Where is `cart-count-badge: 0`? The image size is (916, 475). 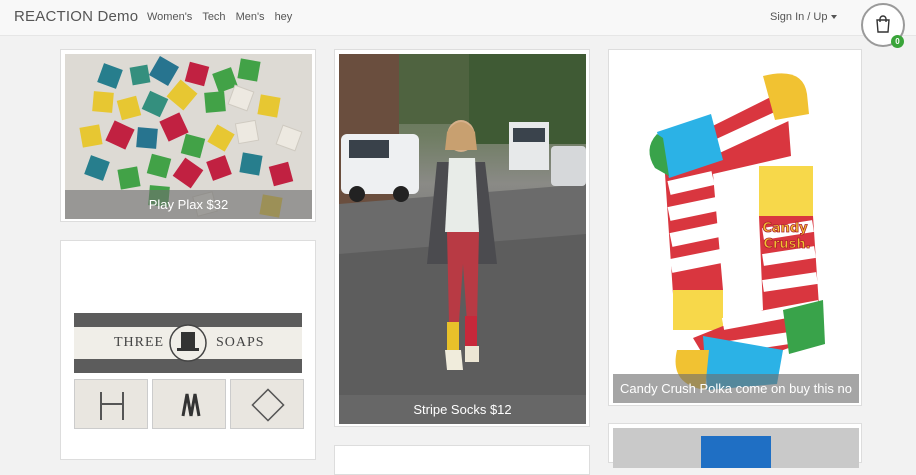
cart-count-badge: 0 is located at coordinates (897, 41).